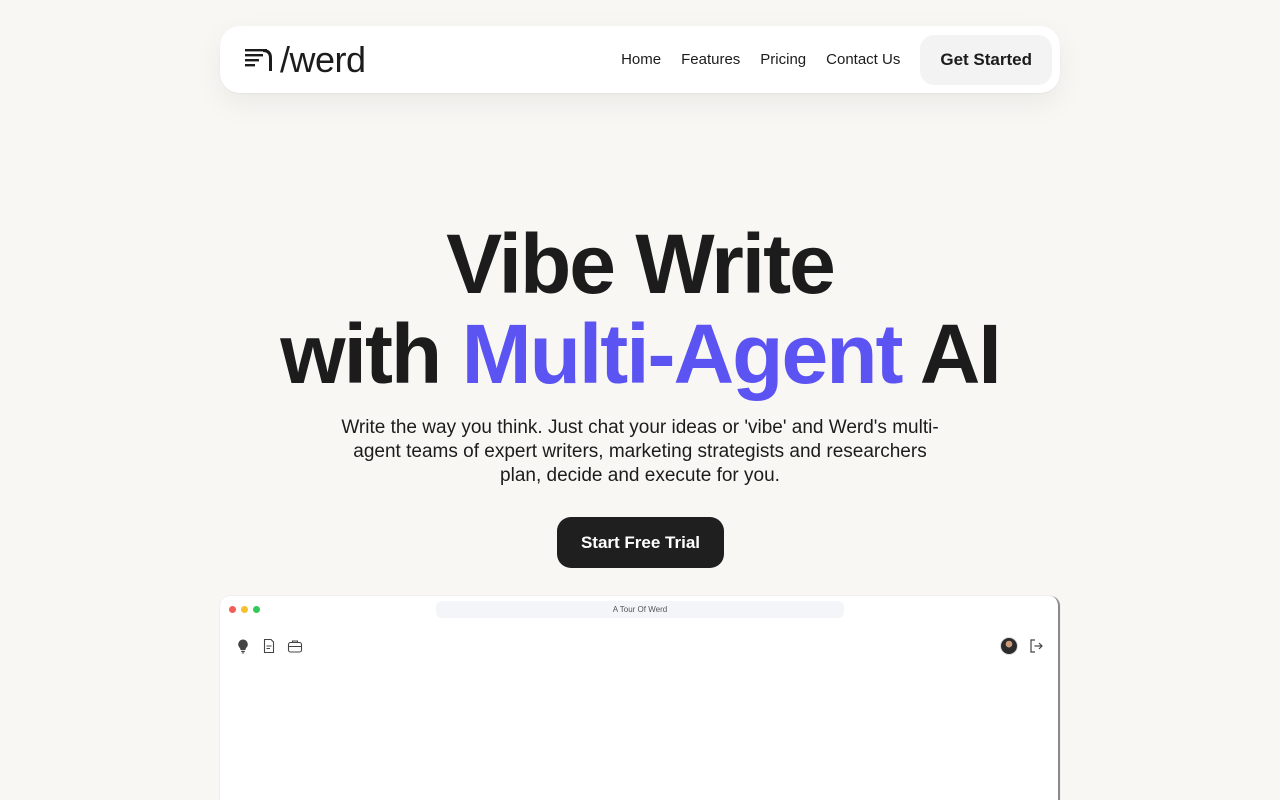  I want to click on preview-toolbar-left, so click(269, 646).